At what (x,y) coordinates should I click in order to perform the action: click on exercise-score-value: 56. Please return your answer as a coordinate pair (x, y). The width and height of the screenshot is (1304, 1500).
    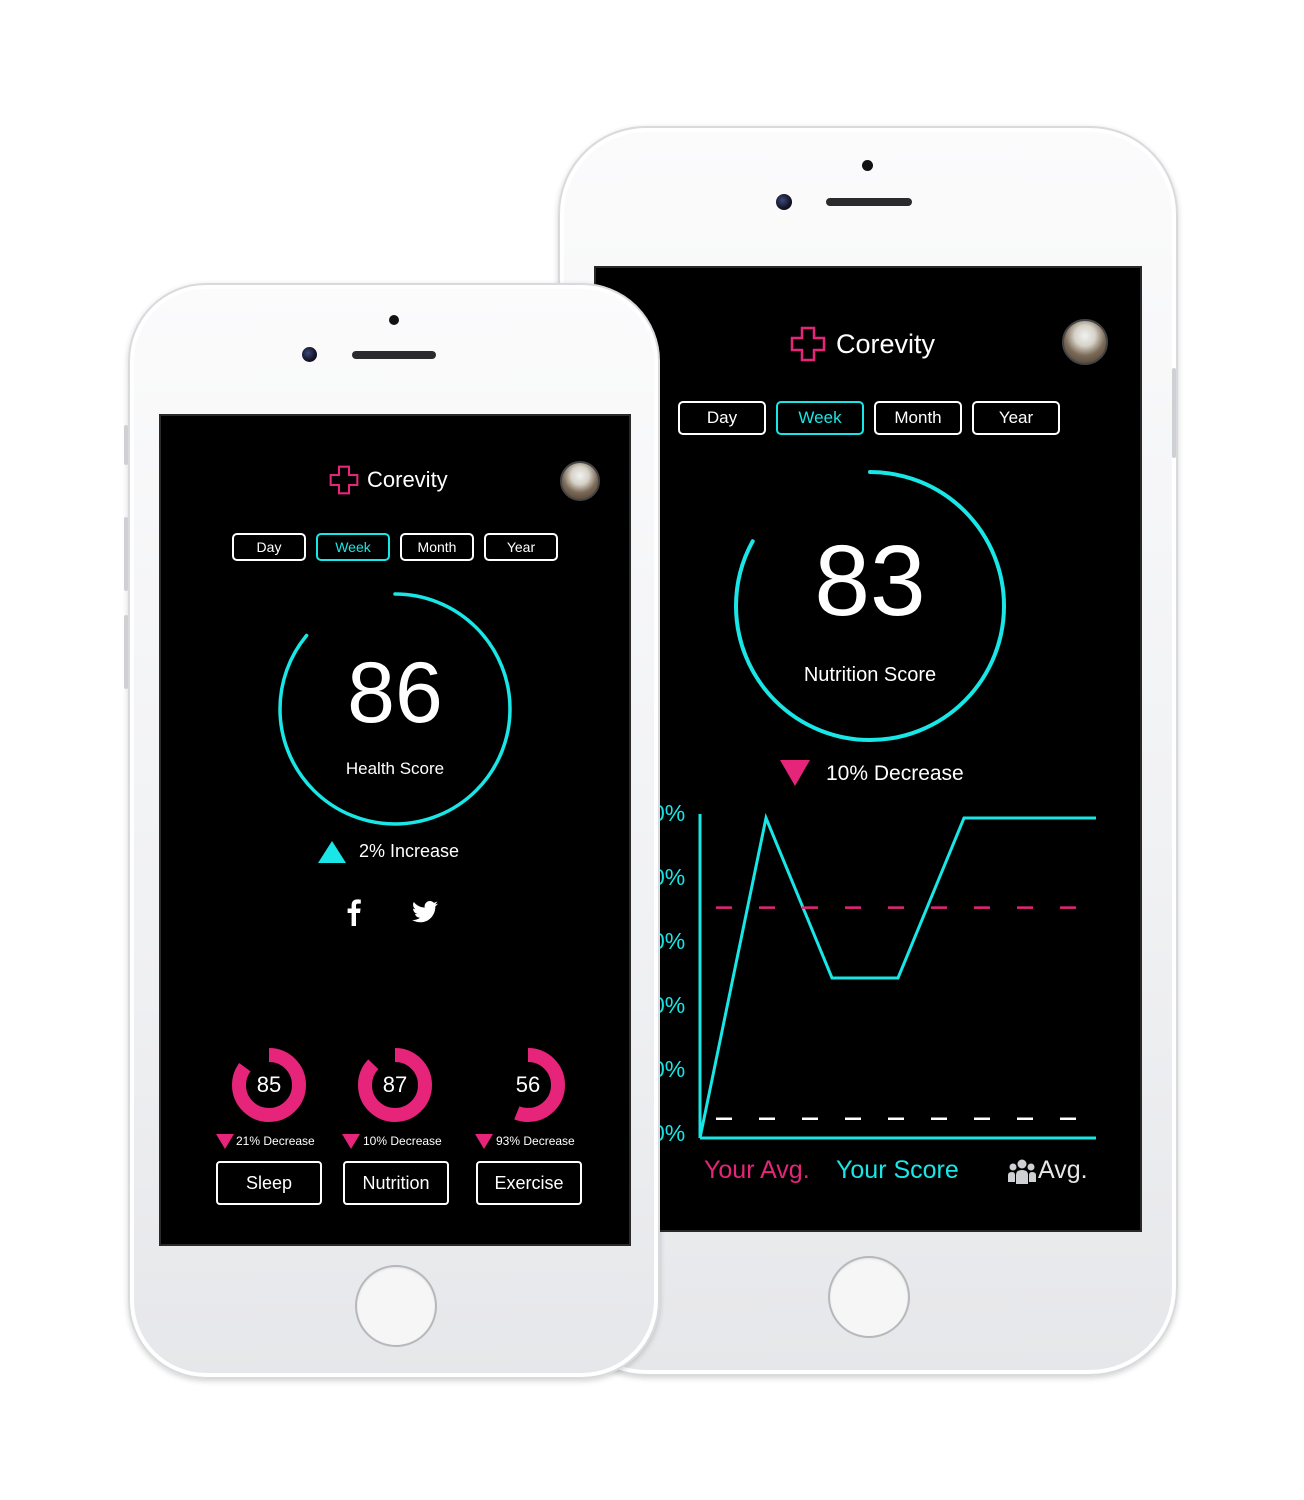
    Looking at the image, I should click on (528, 1084).